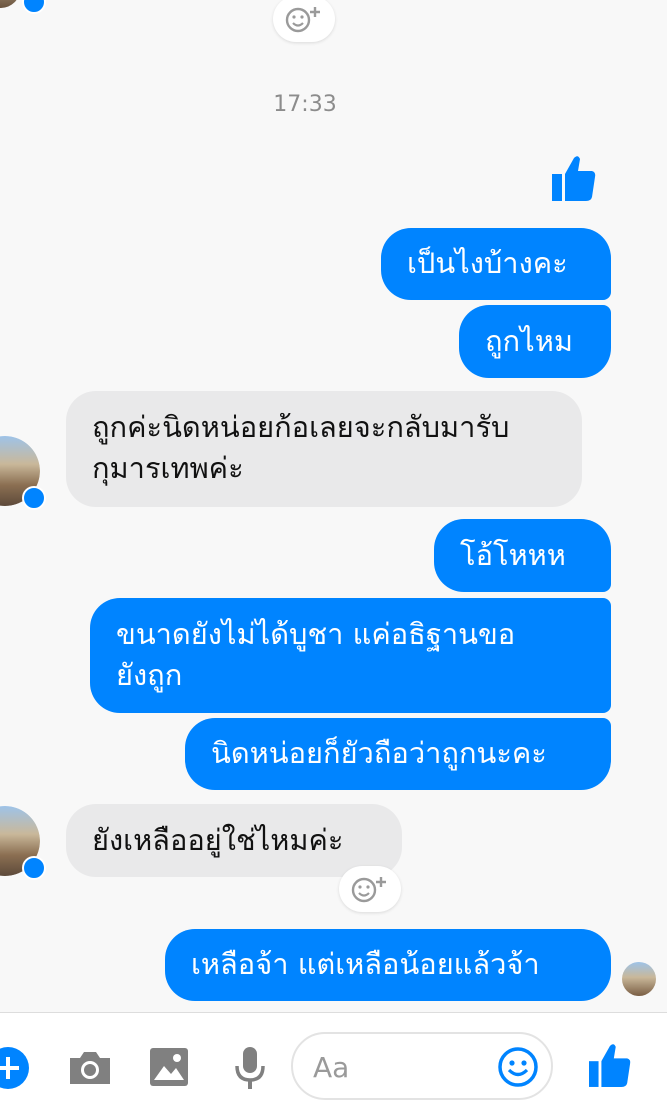 Image resolution: width=667 pixels, height=1119 pixels. Describe the element at coordinates (403, 1067) in the screenshot. I see `message-input` at that location.